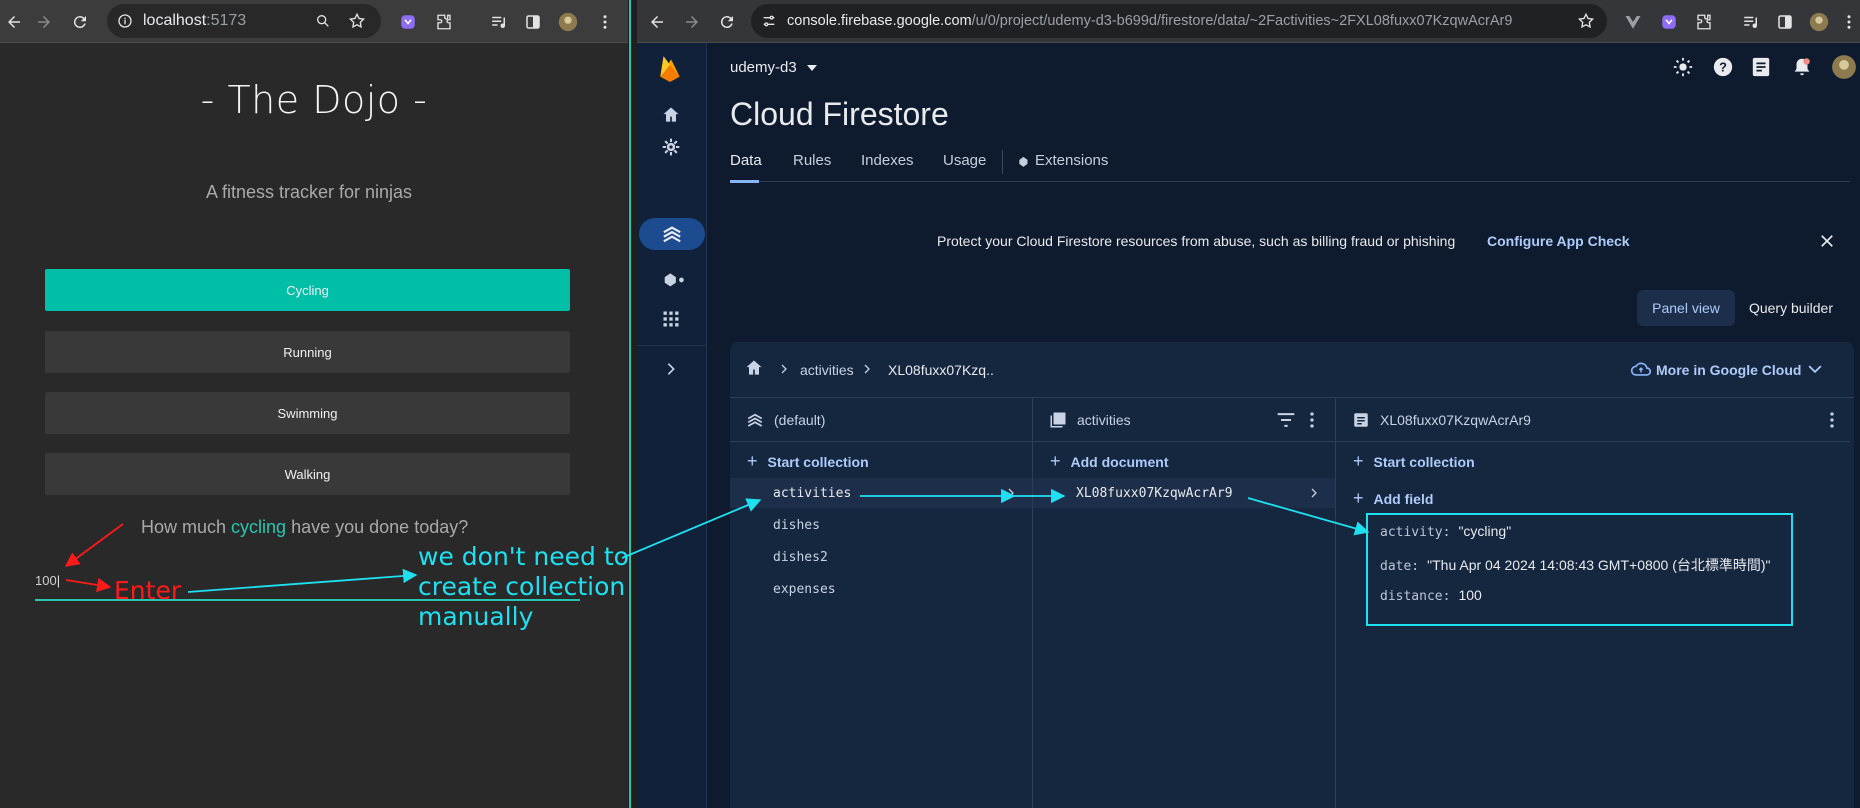  I want to click on annotation-note-line: create collection, so click(522, 586).